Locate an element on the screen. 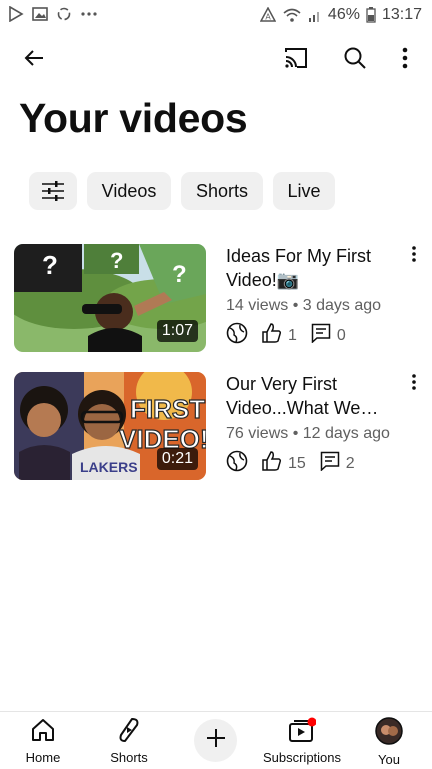 The height and width of the screenshot is (769, 432). thumbnail-text-line1: FIRST is located at coordinates (167, 409).